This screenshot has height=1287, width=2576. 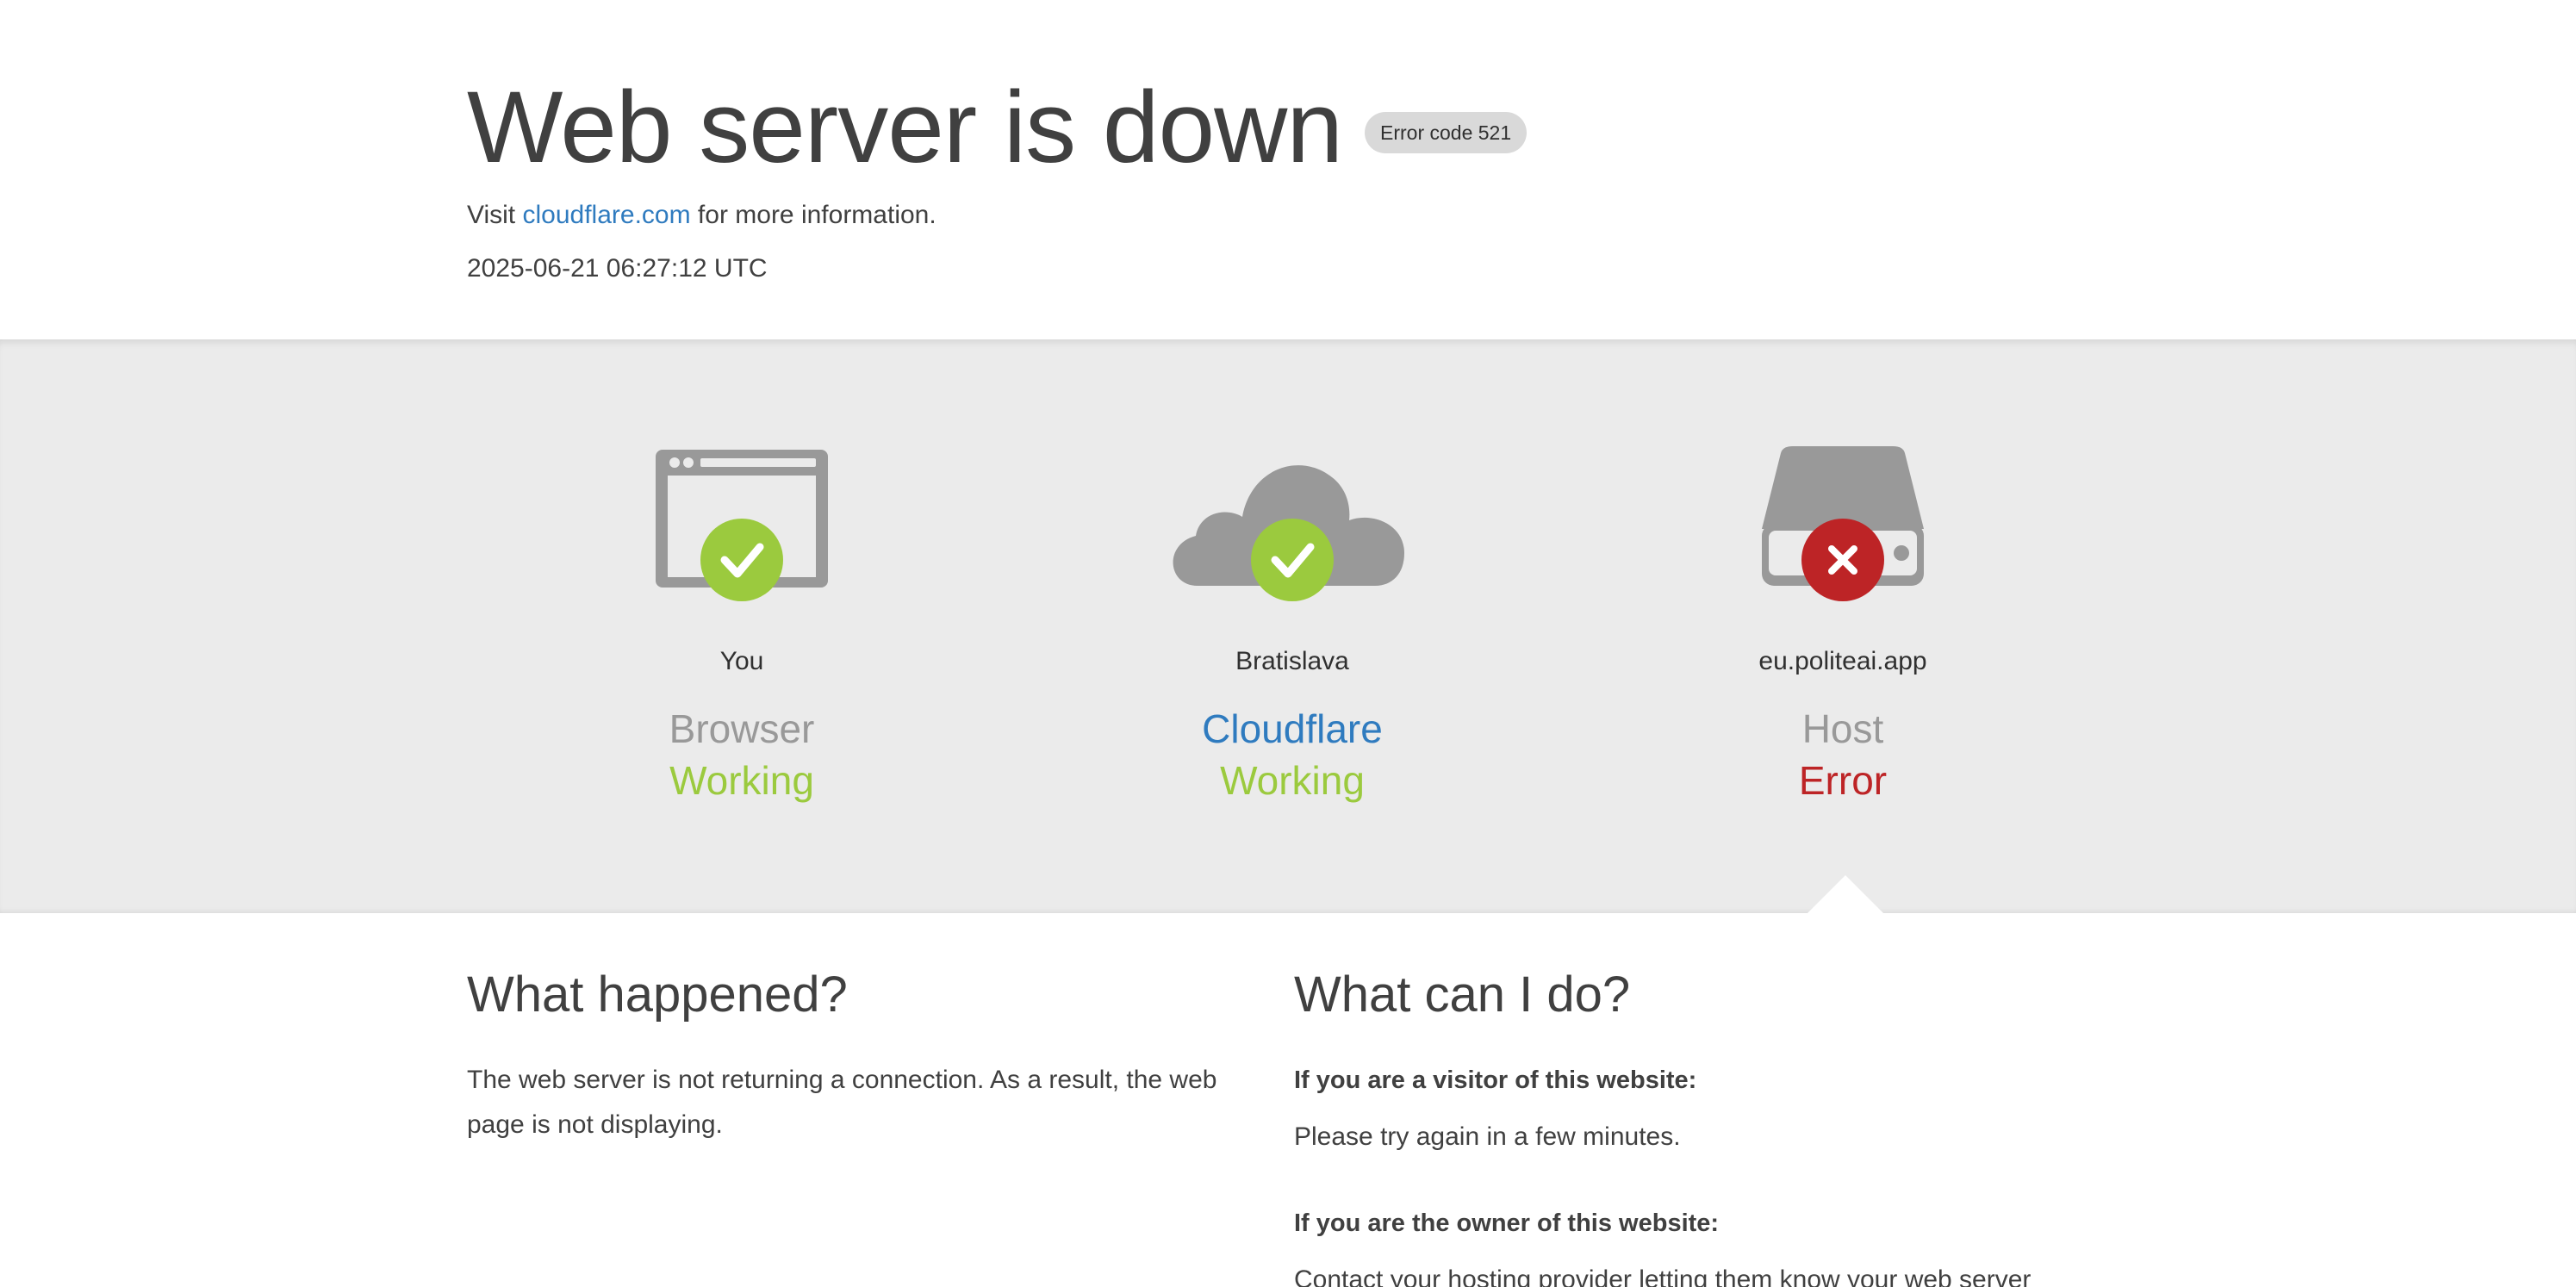 I want to click on cloud-icon, so click(x=1289, y=533).